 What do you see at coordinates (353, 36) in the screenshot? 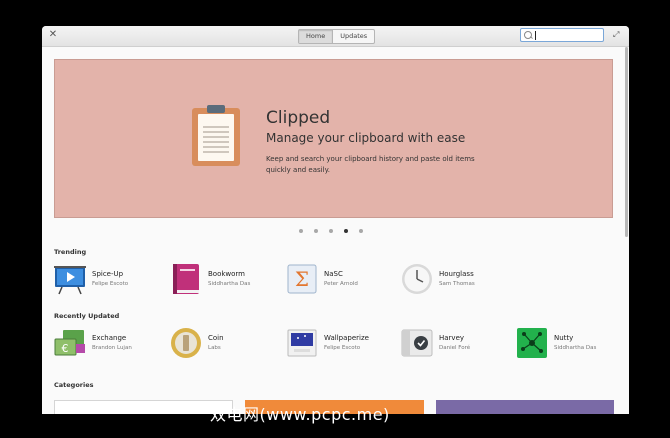
I see `tab-updates: Updates` at bounding box center [353, 36].